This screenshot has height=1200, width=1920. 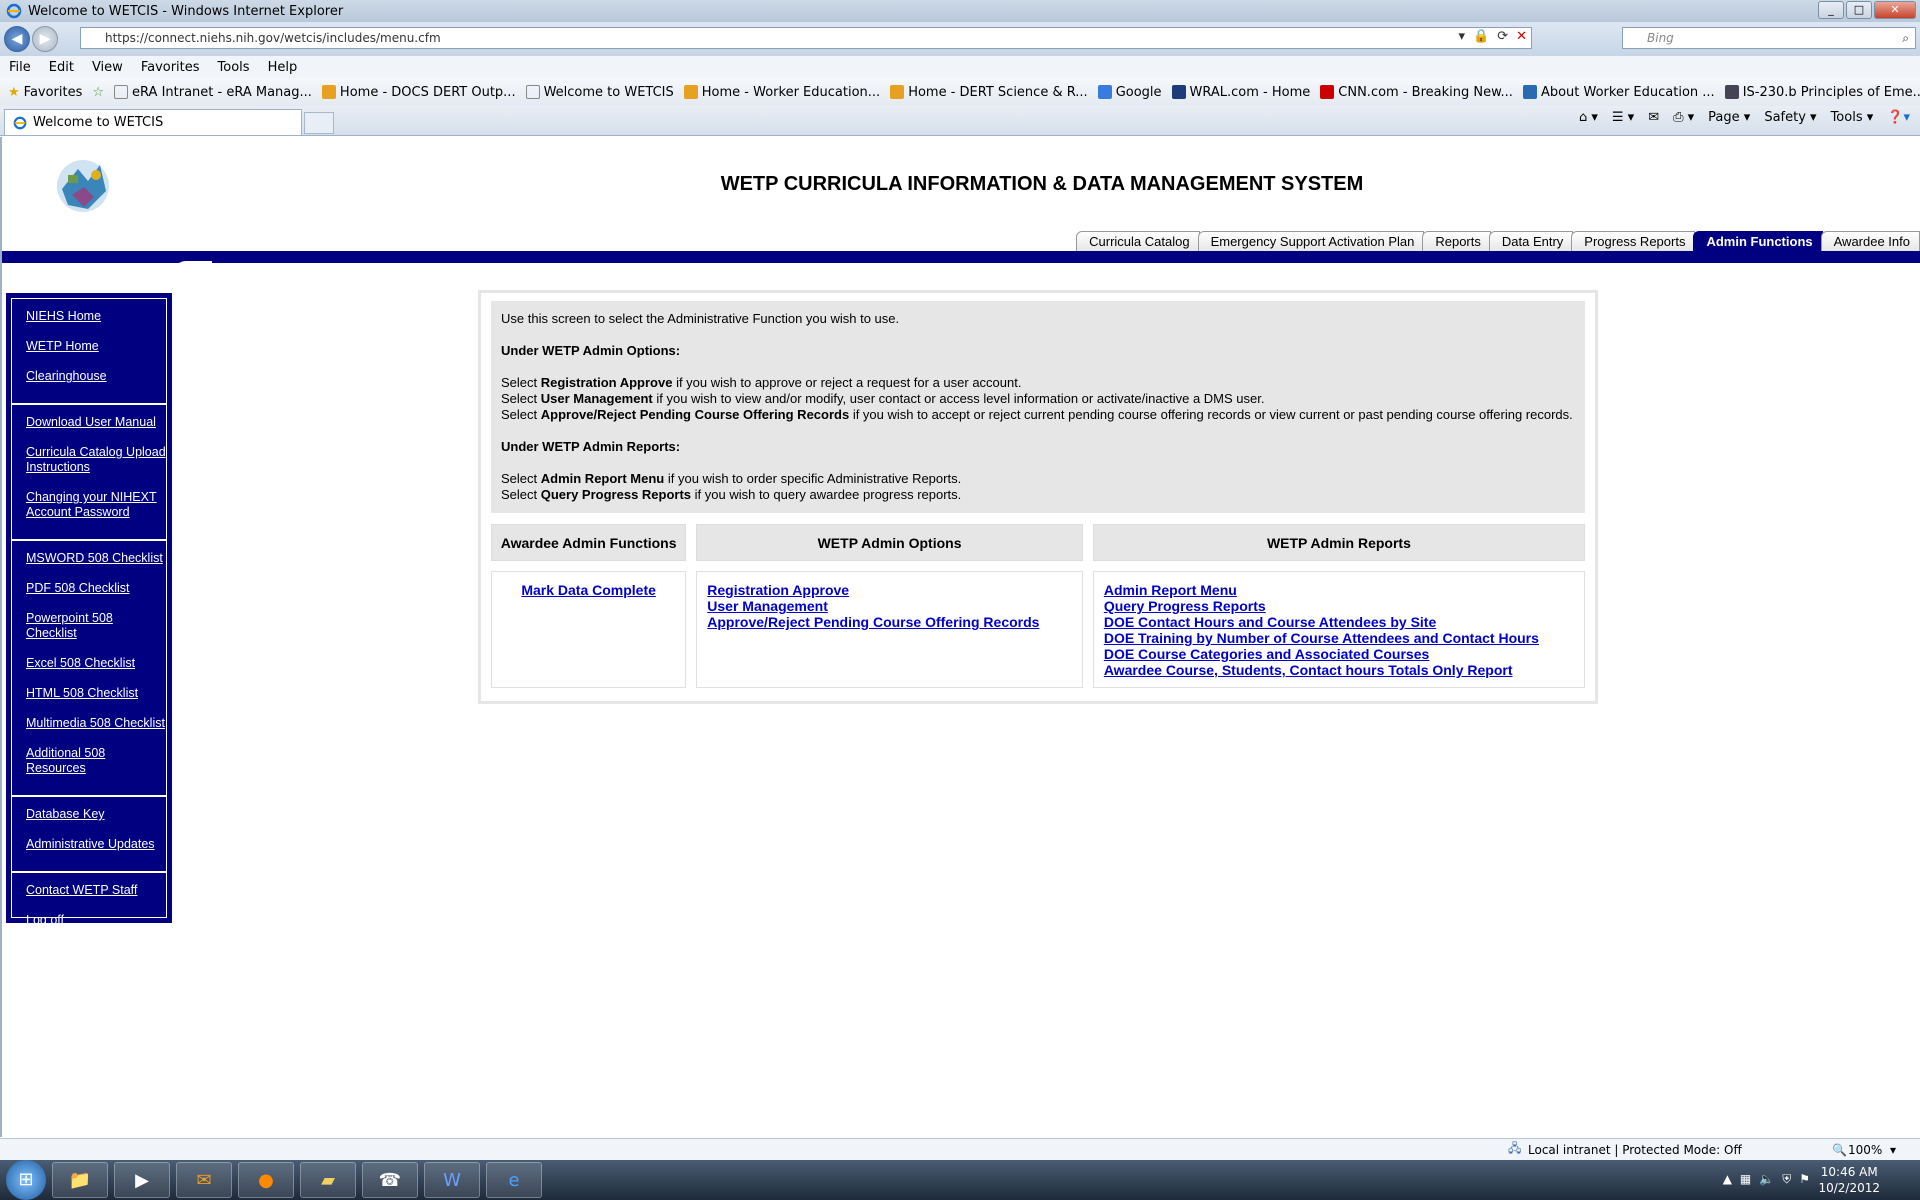 I want to click on volume-icon: 🔈, so click(x=1766, y=1179).